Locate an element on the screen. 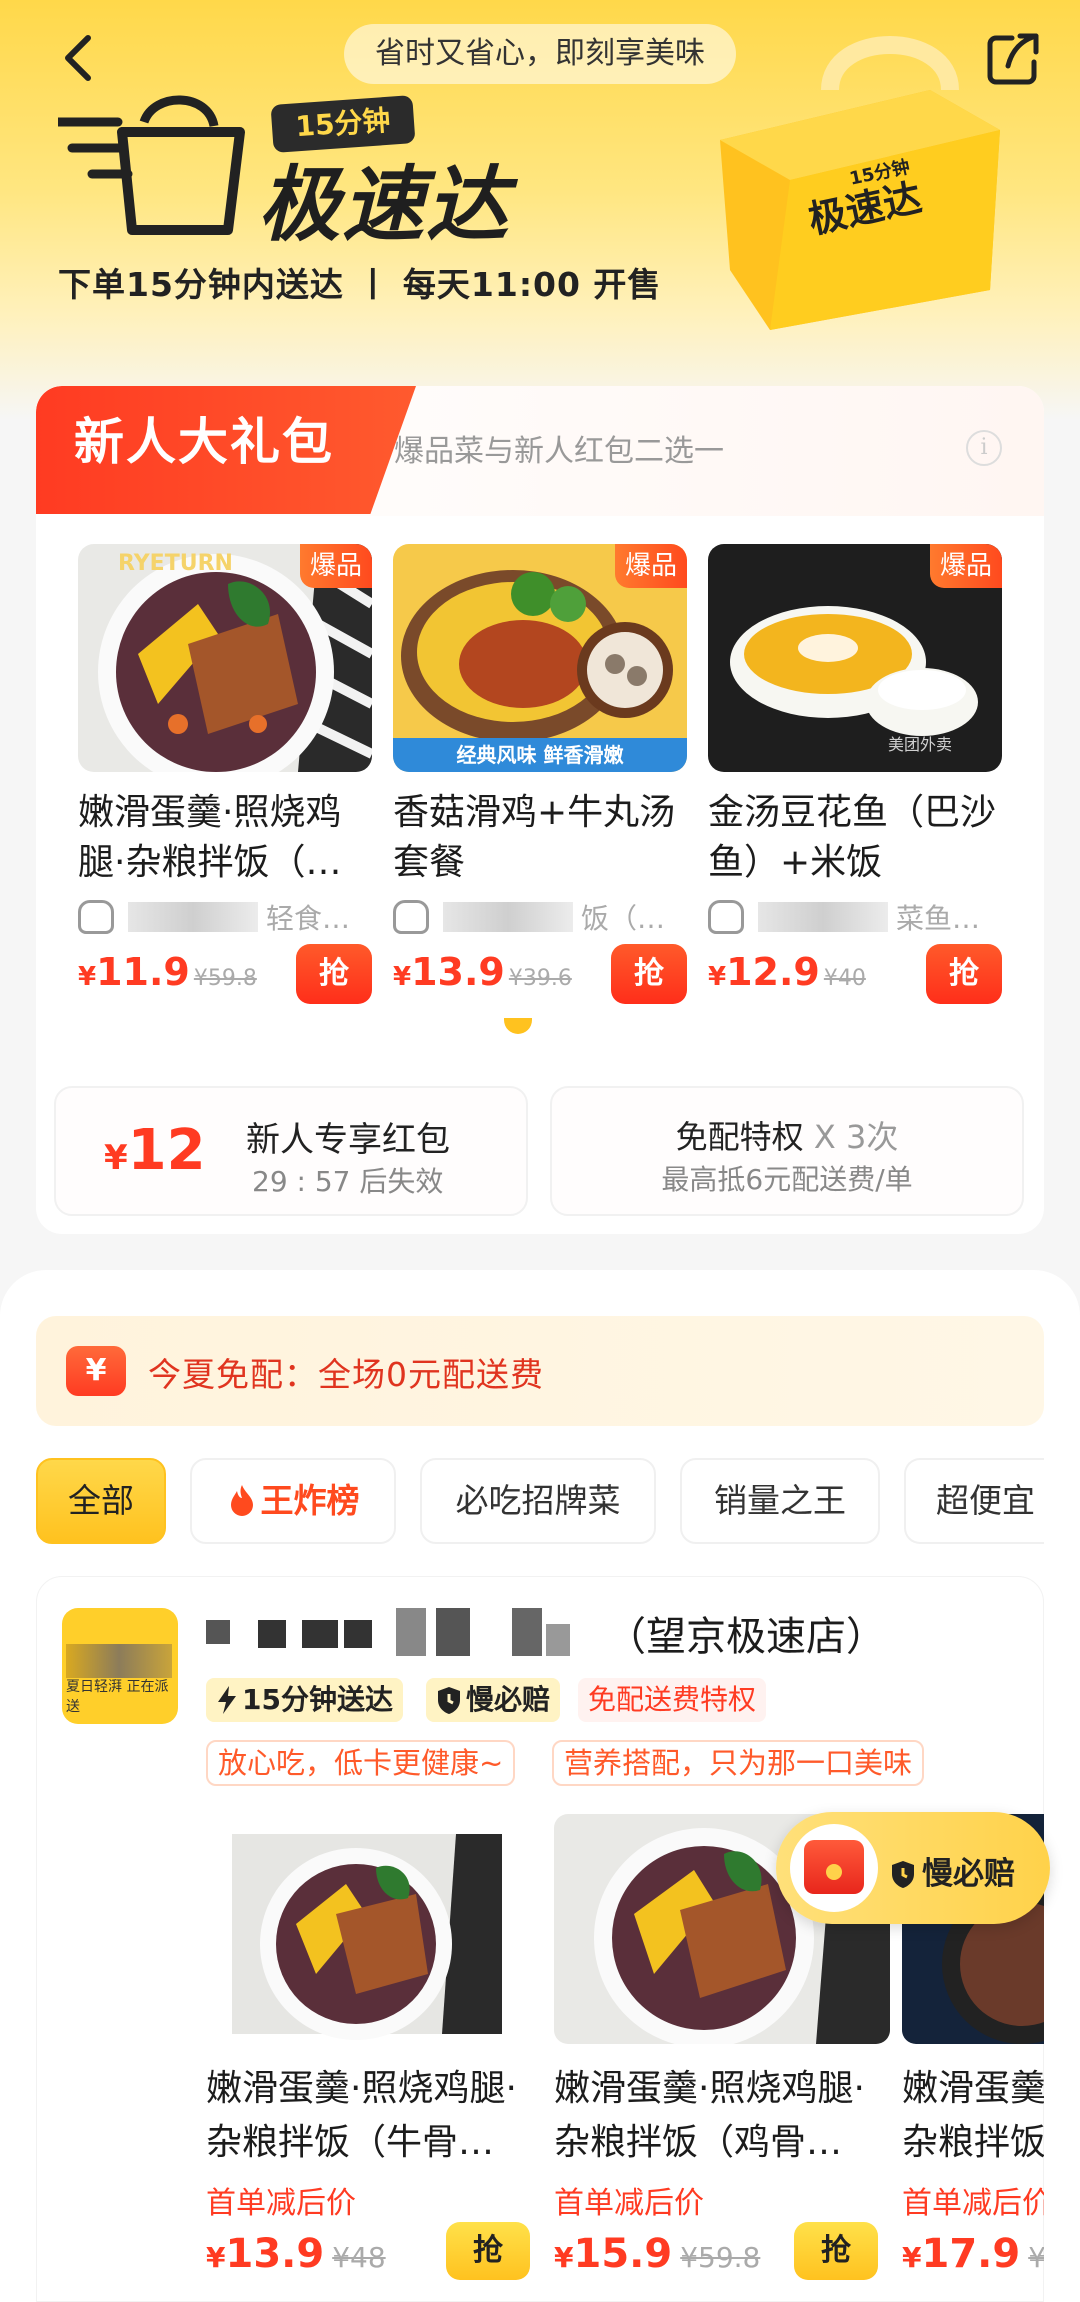 This screenshot has width=1080, height=2302. back-arrow-icon is located at coordinates (78, 58).